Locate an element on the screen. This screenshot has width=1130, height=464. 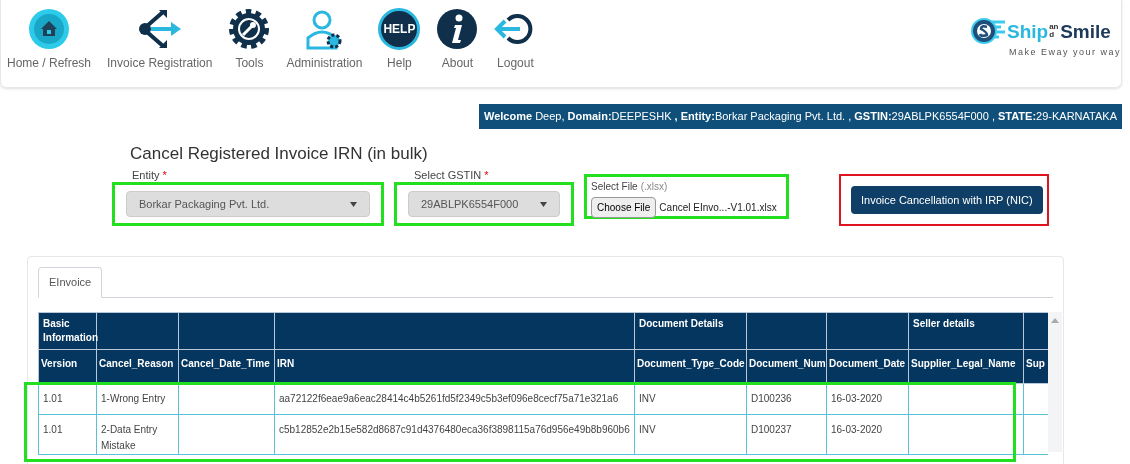
share-arrows-icon is located at coordinates (159, 29).